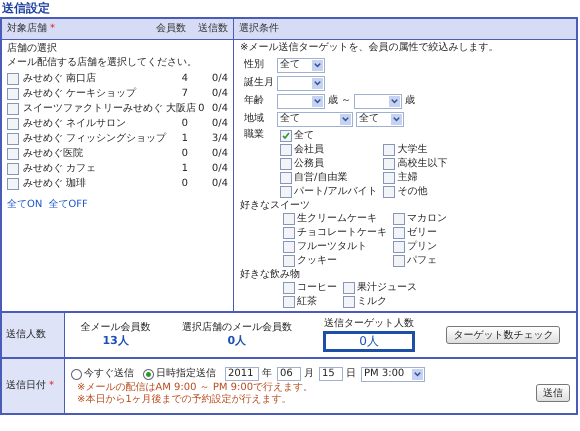  I want to click on stat-value: 0人, so click(237, 341).